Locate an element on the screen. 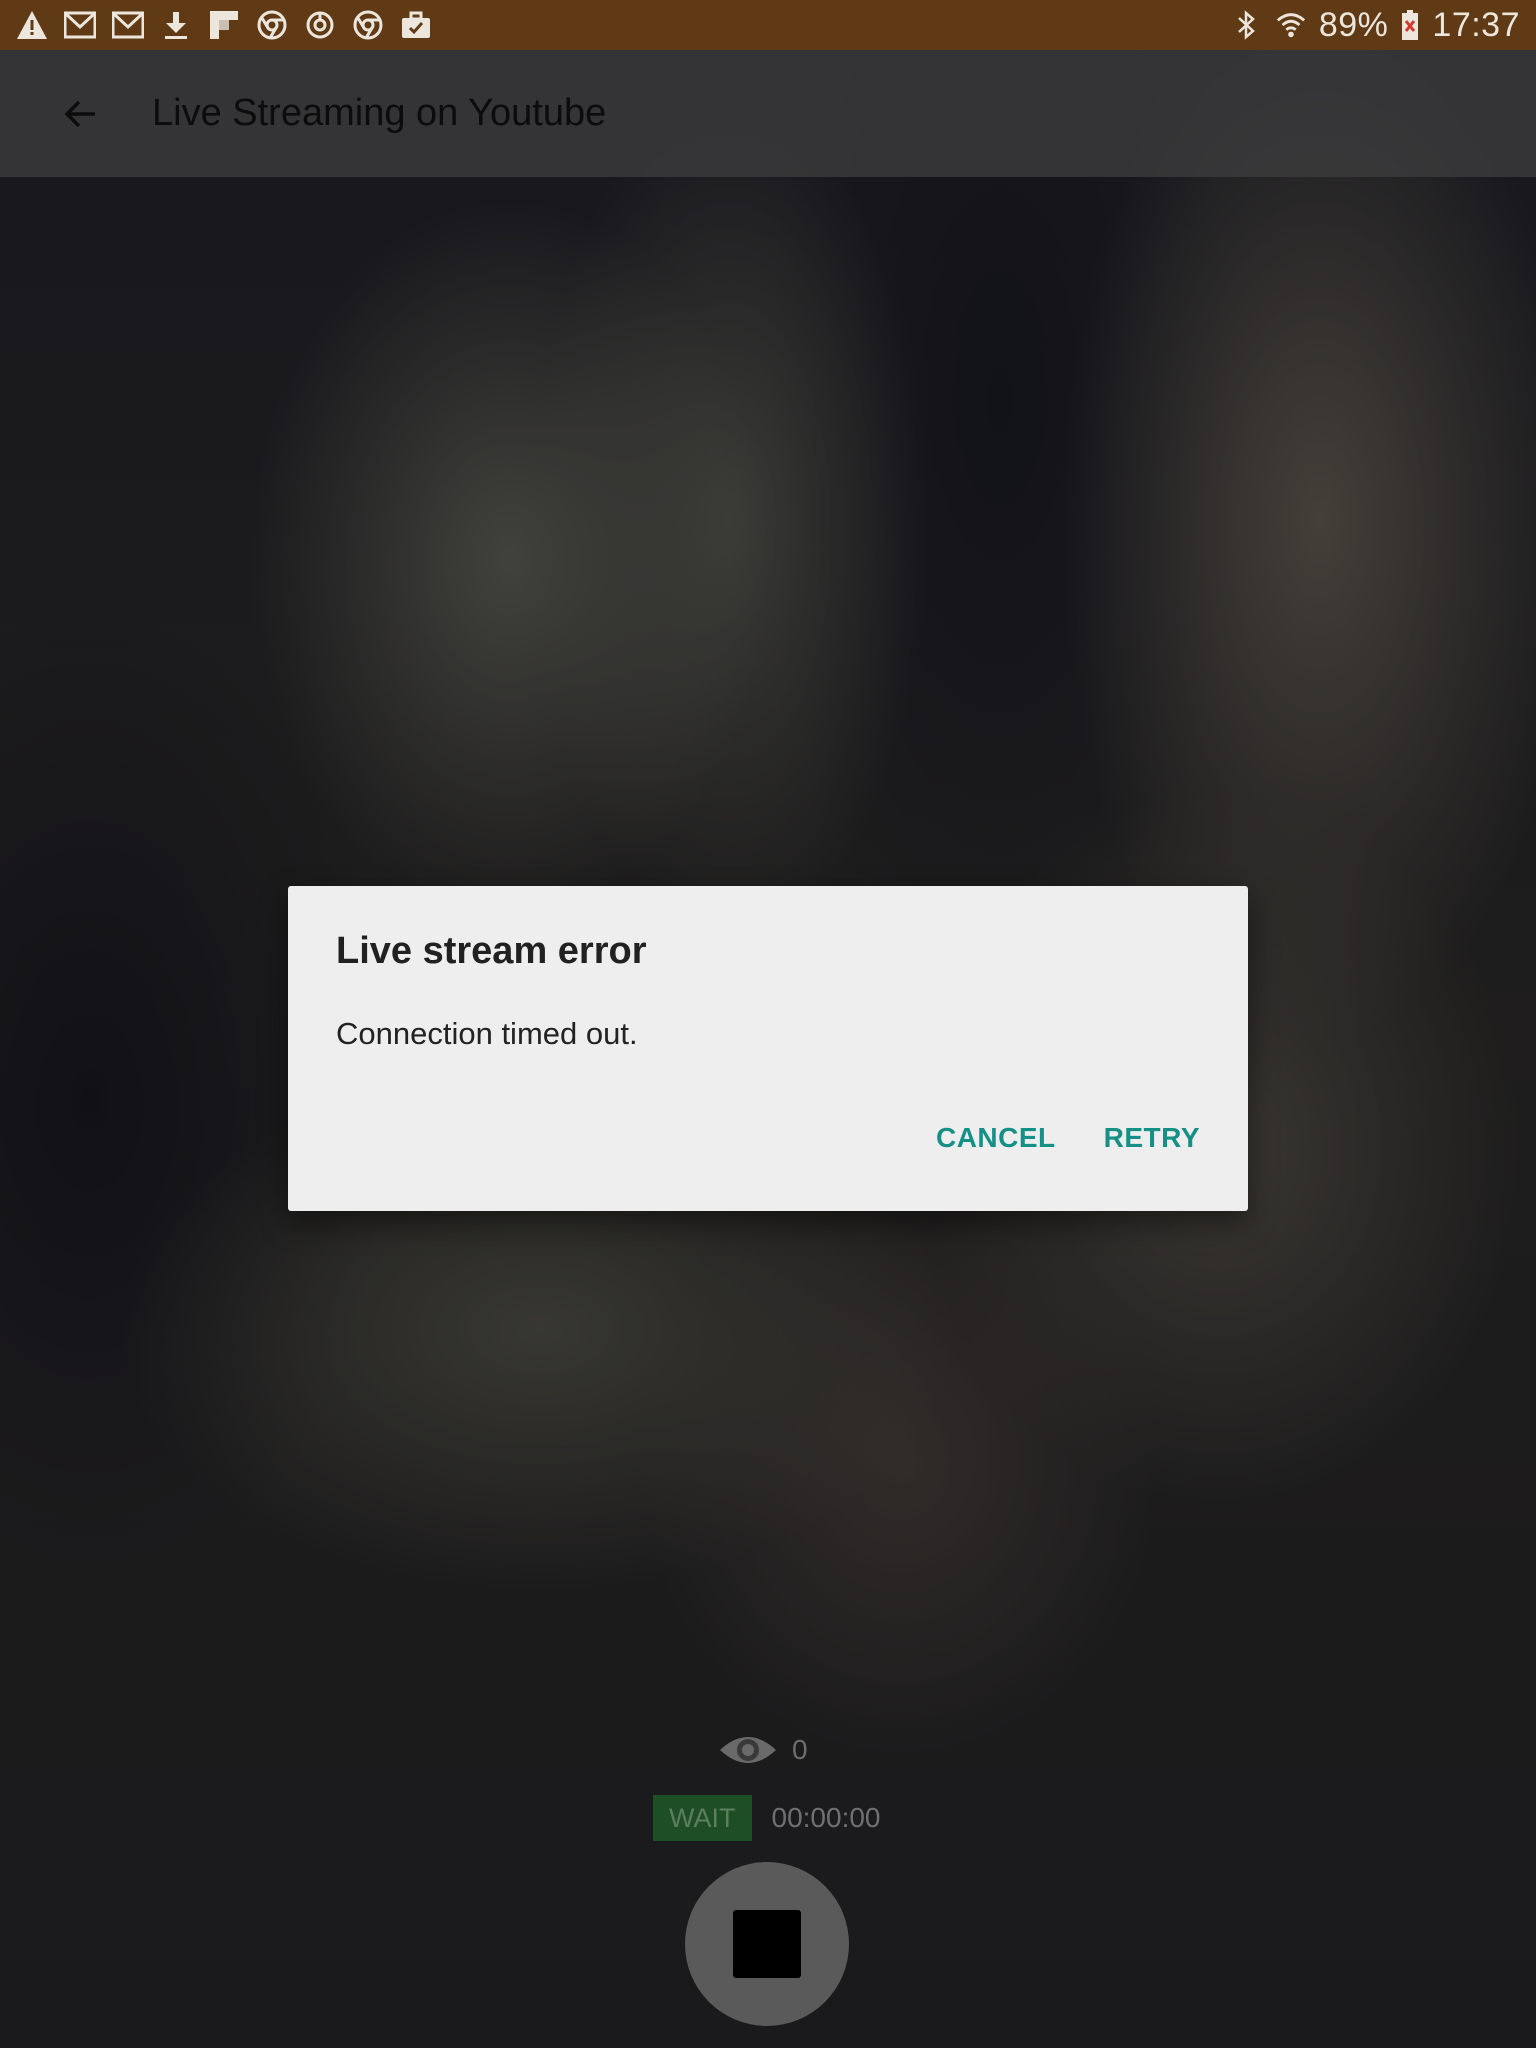 The image size is (1536, 2048). system-status: 89% 17:37 is located at coordinates (1383, 25).